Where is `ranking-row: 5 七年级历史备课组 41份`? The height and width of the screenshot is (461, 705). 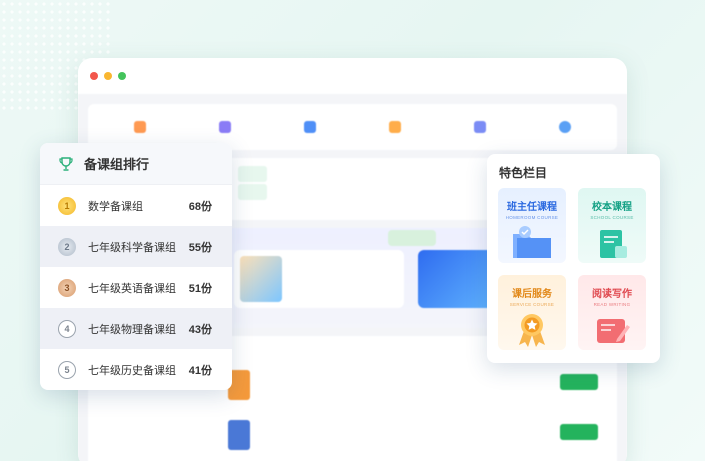
ranking-row: 5 七年级历史备课组 41份 is located at coordinates (136, 369).